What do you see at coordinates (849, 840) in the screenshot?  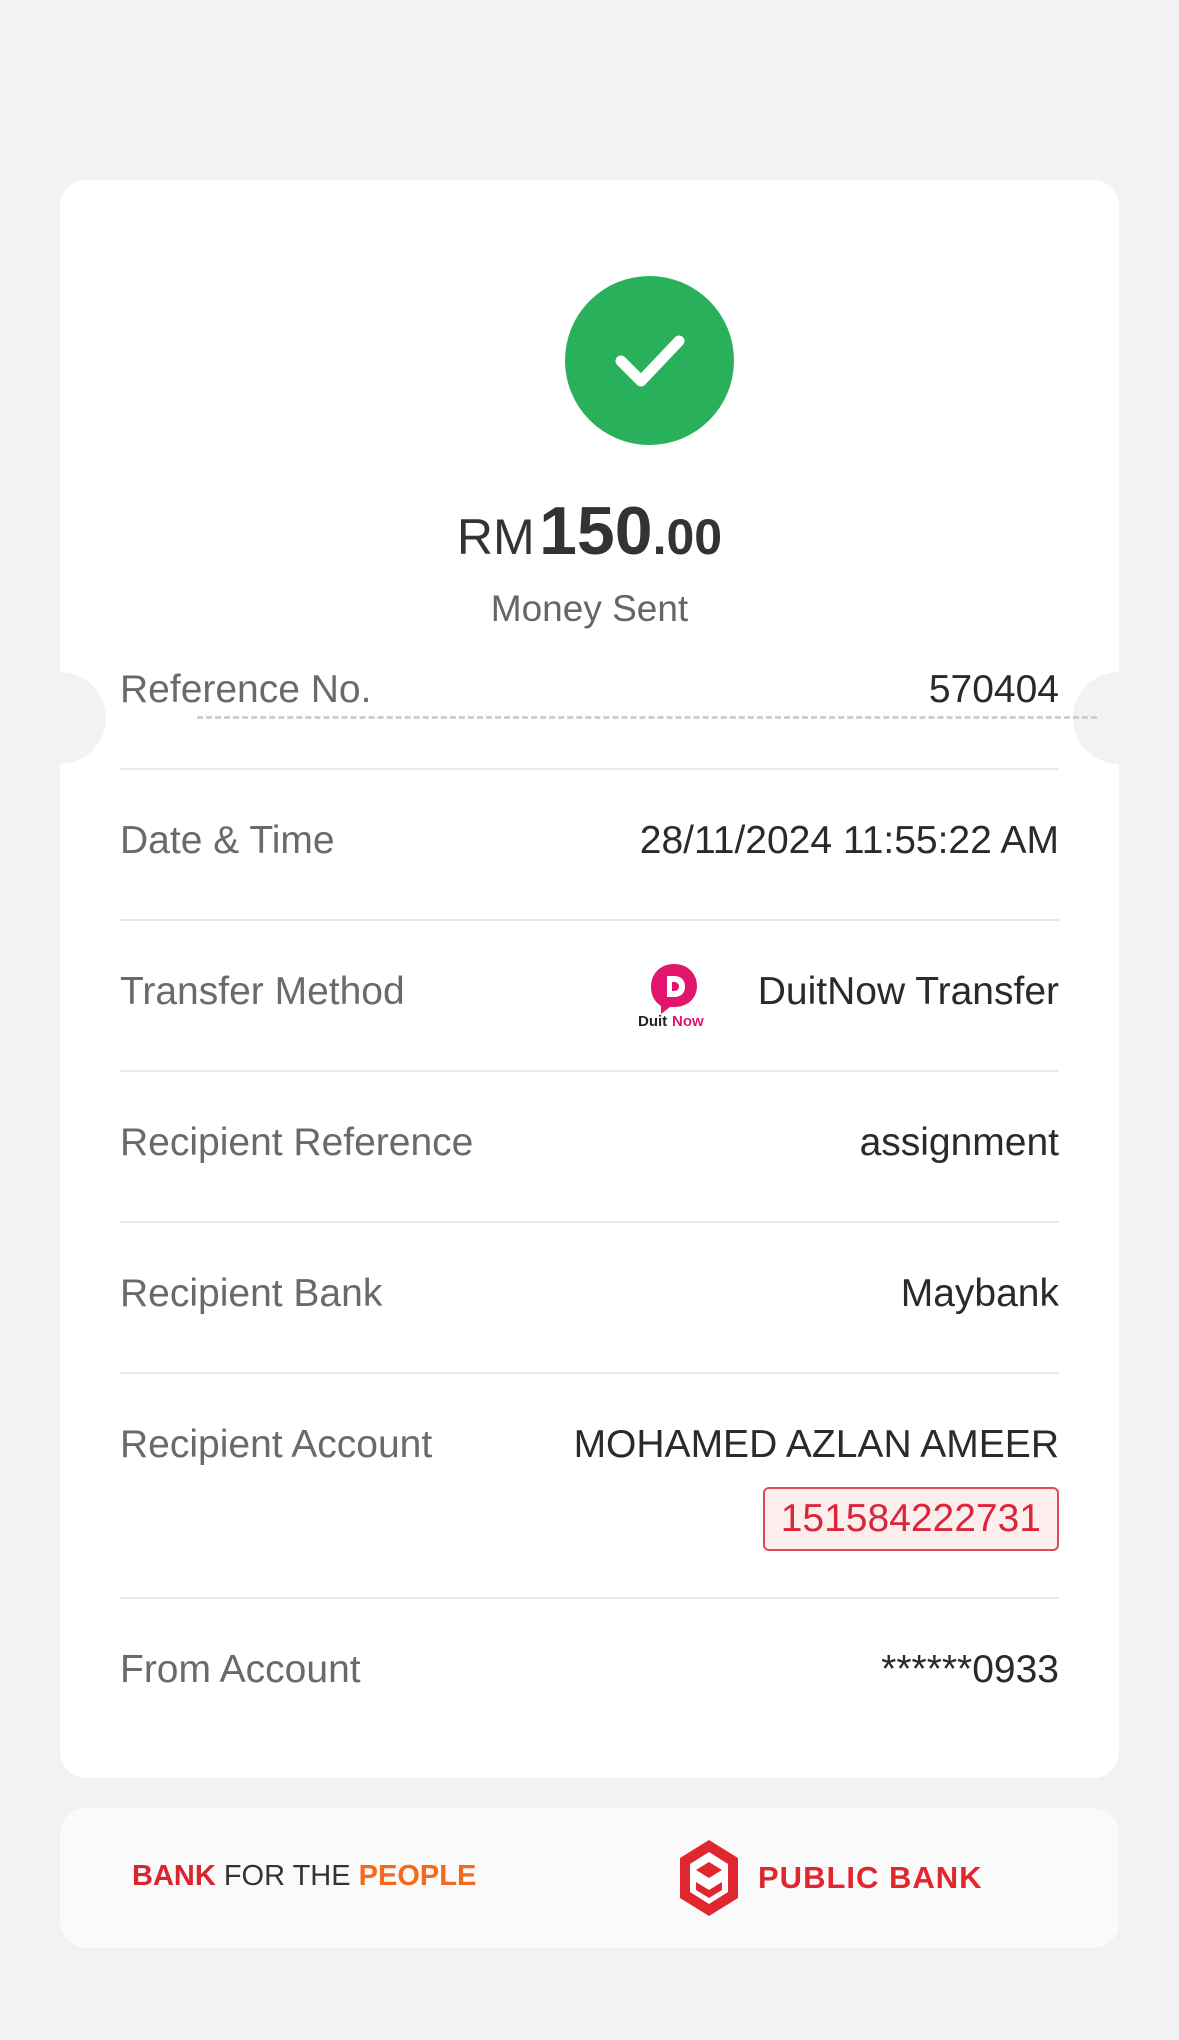 I see `date-time-value: 28/11/2024 11:55:22 AM` at bounding box center [849, 840].